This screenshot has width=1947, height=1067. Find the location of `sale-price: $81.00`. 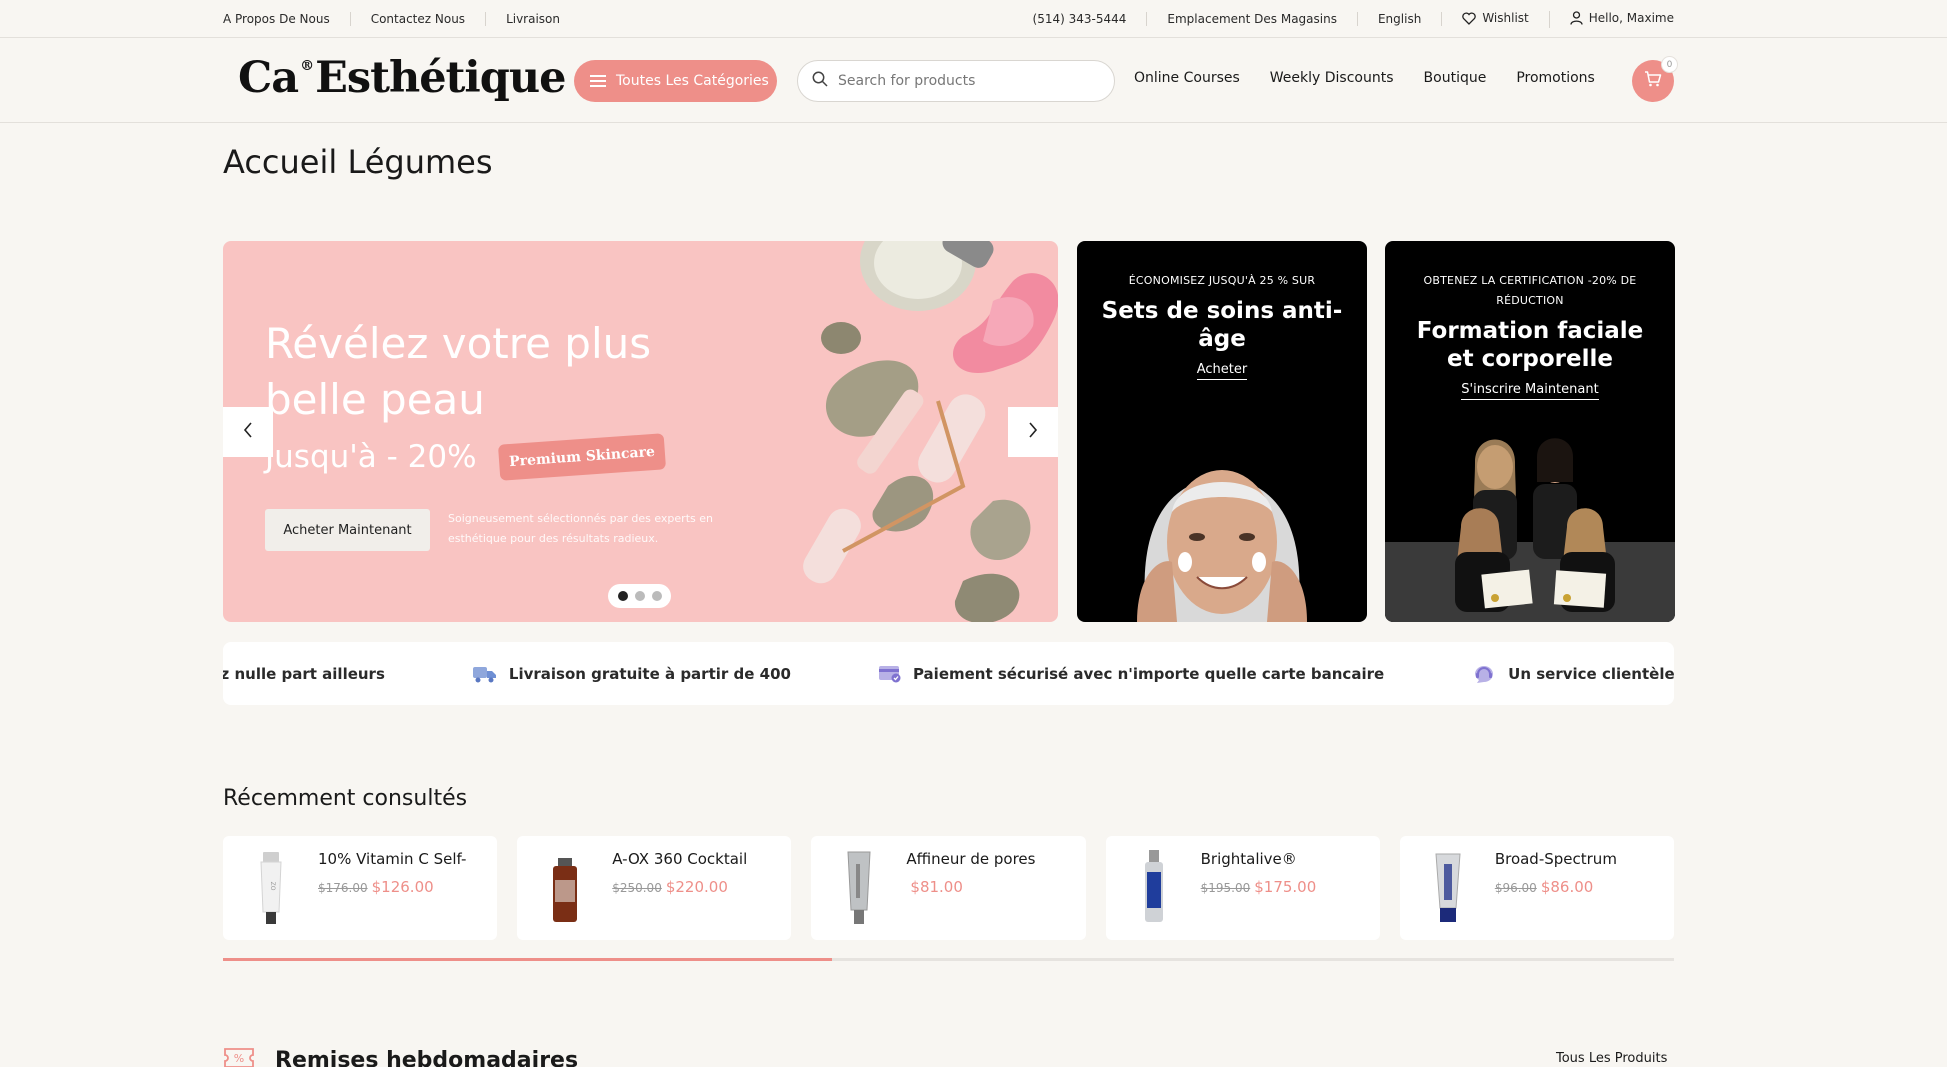

sale-price: $81.00 is located at coordinates (936, 887).